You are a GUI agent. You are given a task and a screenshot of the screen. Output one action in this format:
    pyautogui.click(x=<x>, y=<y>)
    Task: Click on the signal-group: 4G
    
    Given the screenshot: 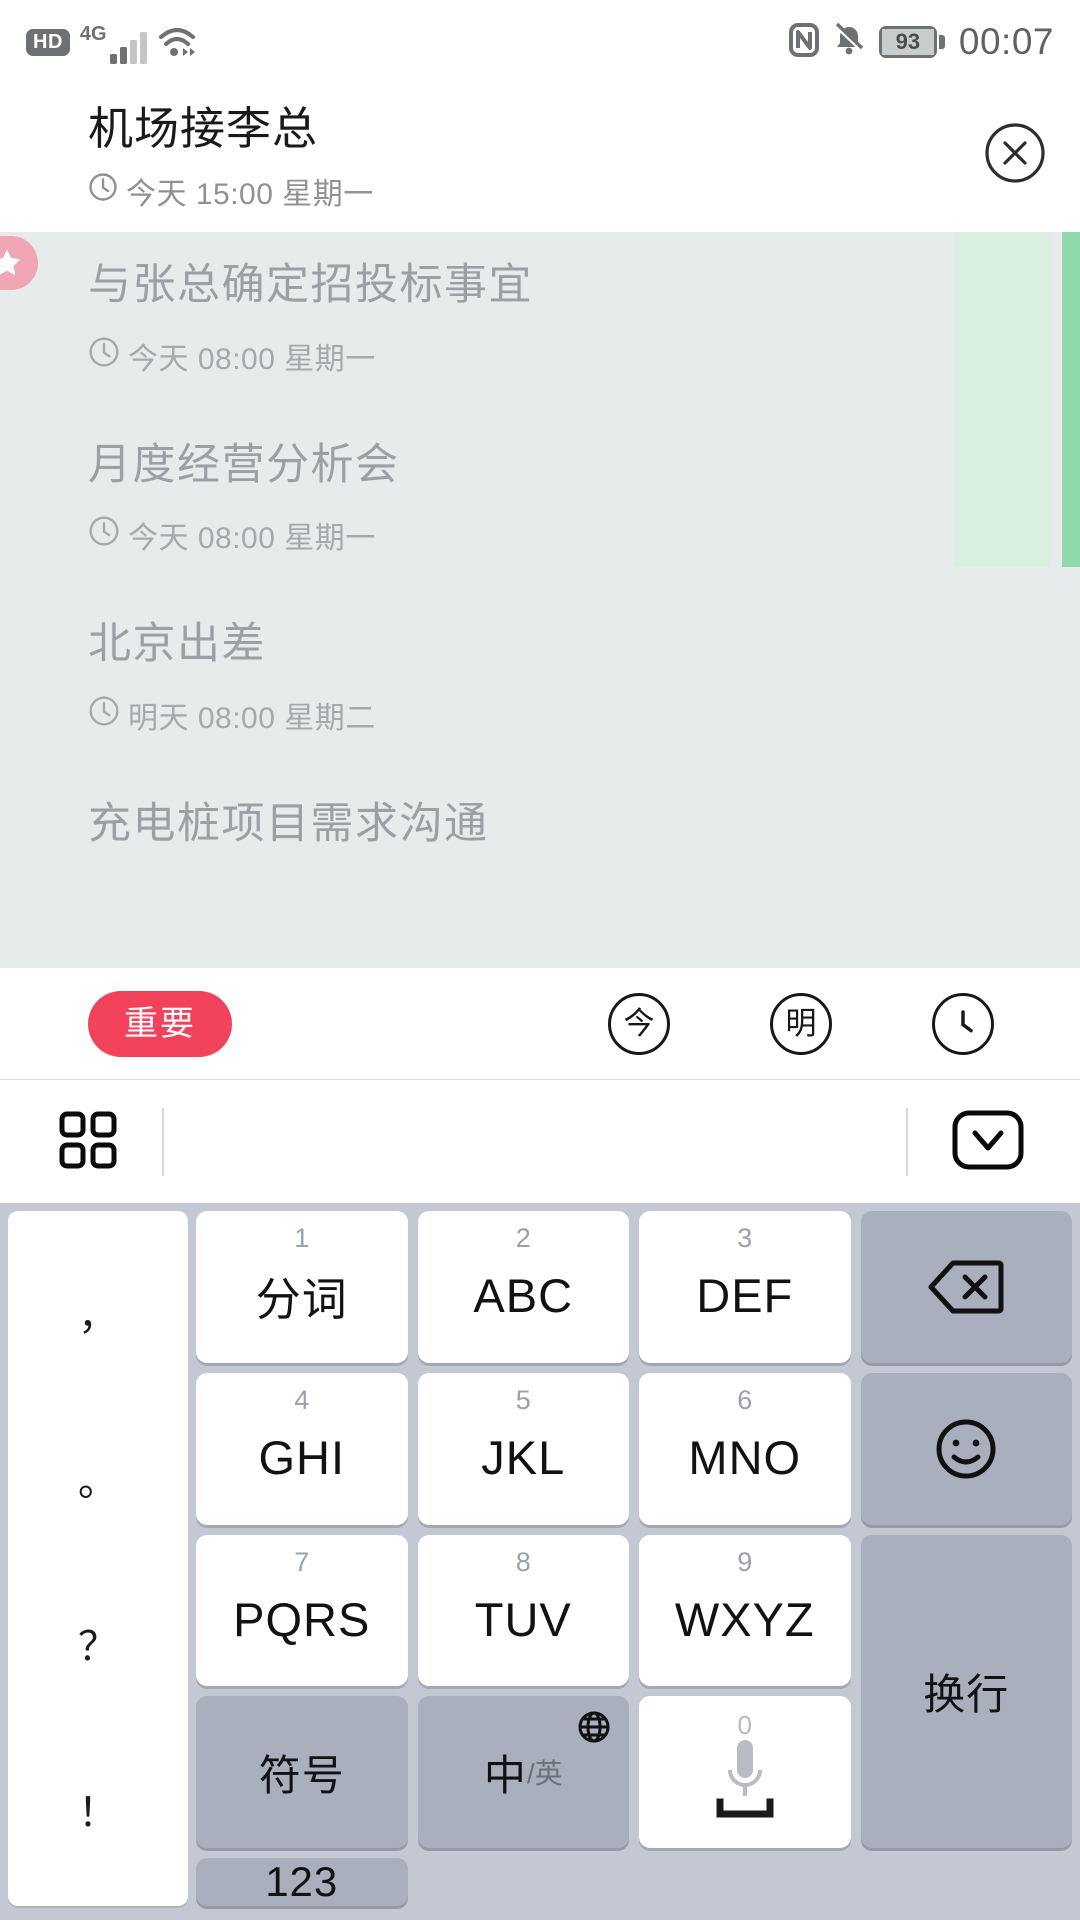 What is the action you would take?
    pyautogui.click(x=113, y=42)
    